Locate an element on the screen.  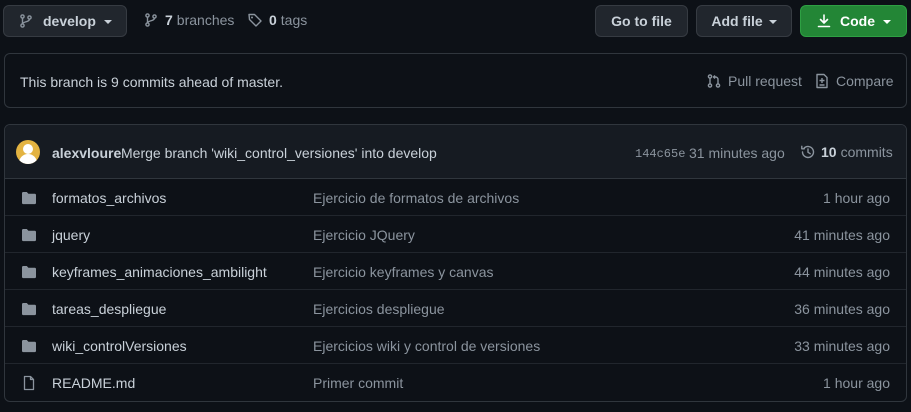
file-name-link: README.md is located at coordinates (93, 383).